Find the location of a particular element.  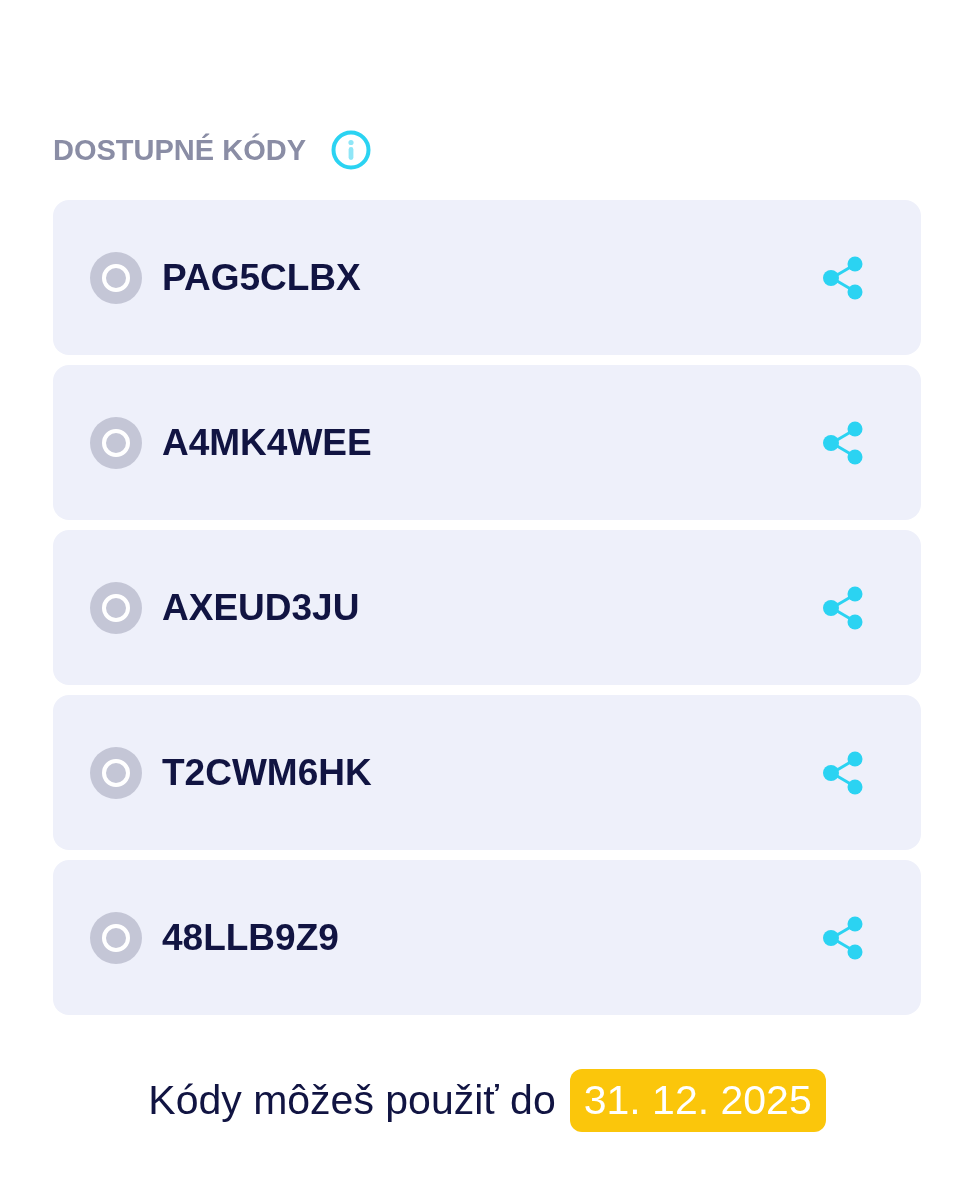

code-text: PAG5CLBX is located at coordinates (262, 277).